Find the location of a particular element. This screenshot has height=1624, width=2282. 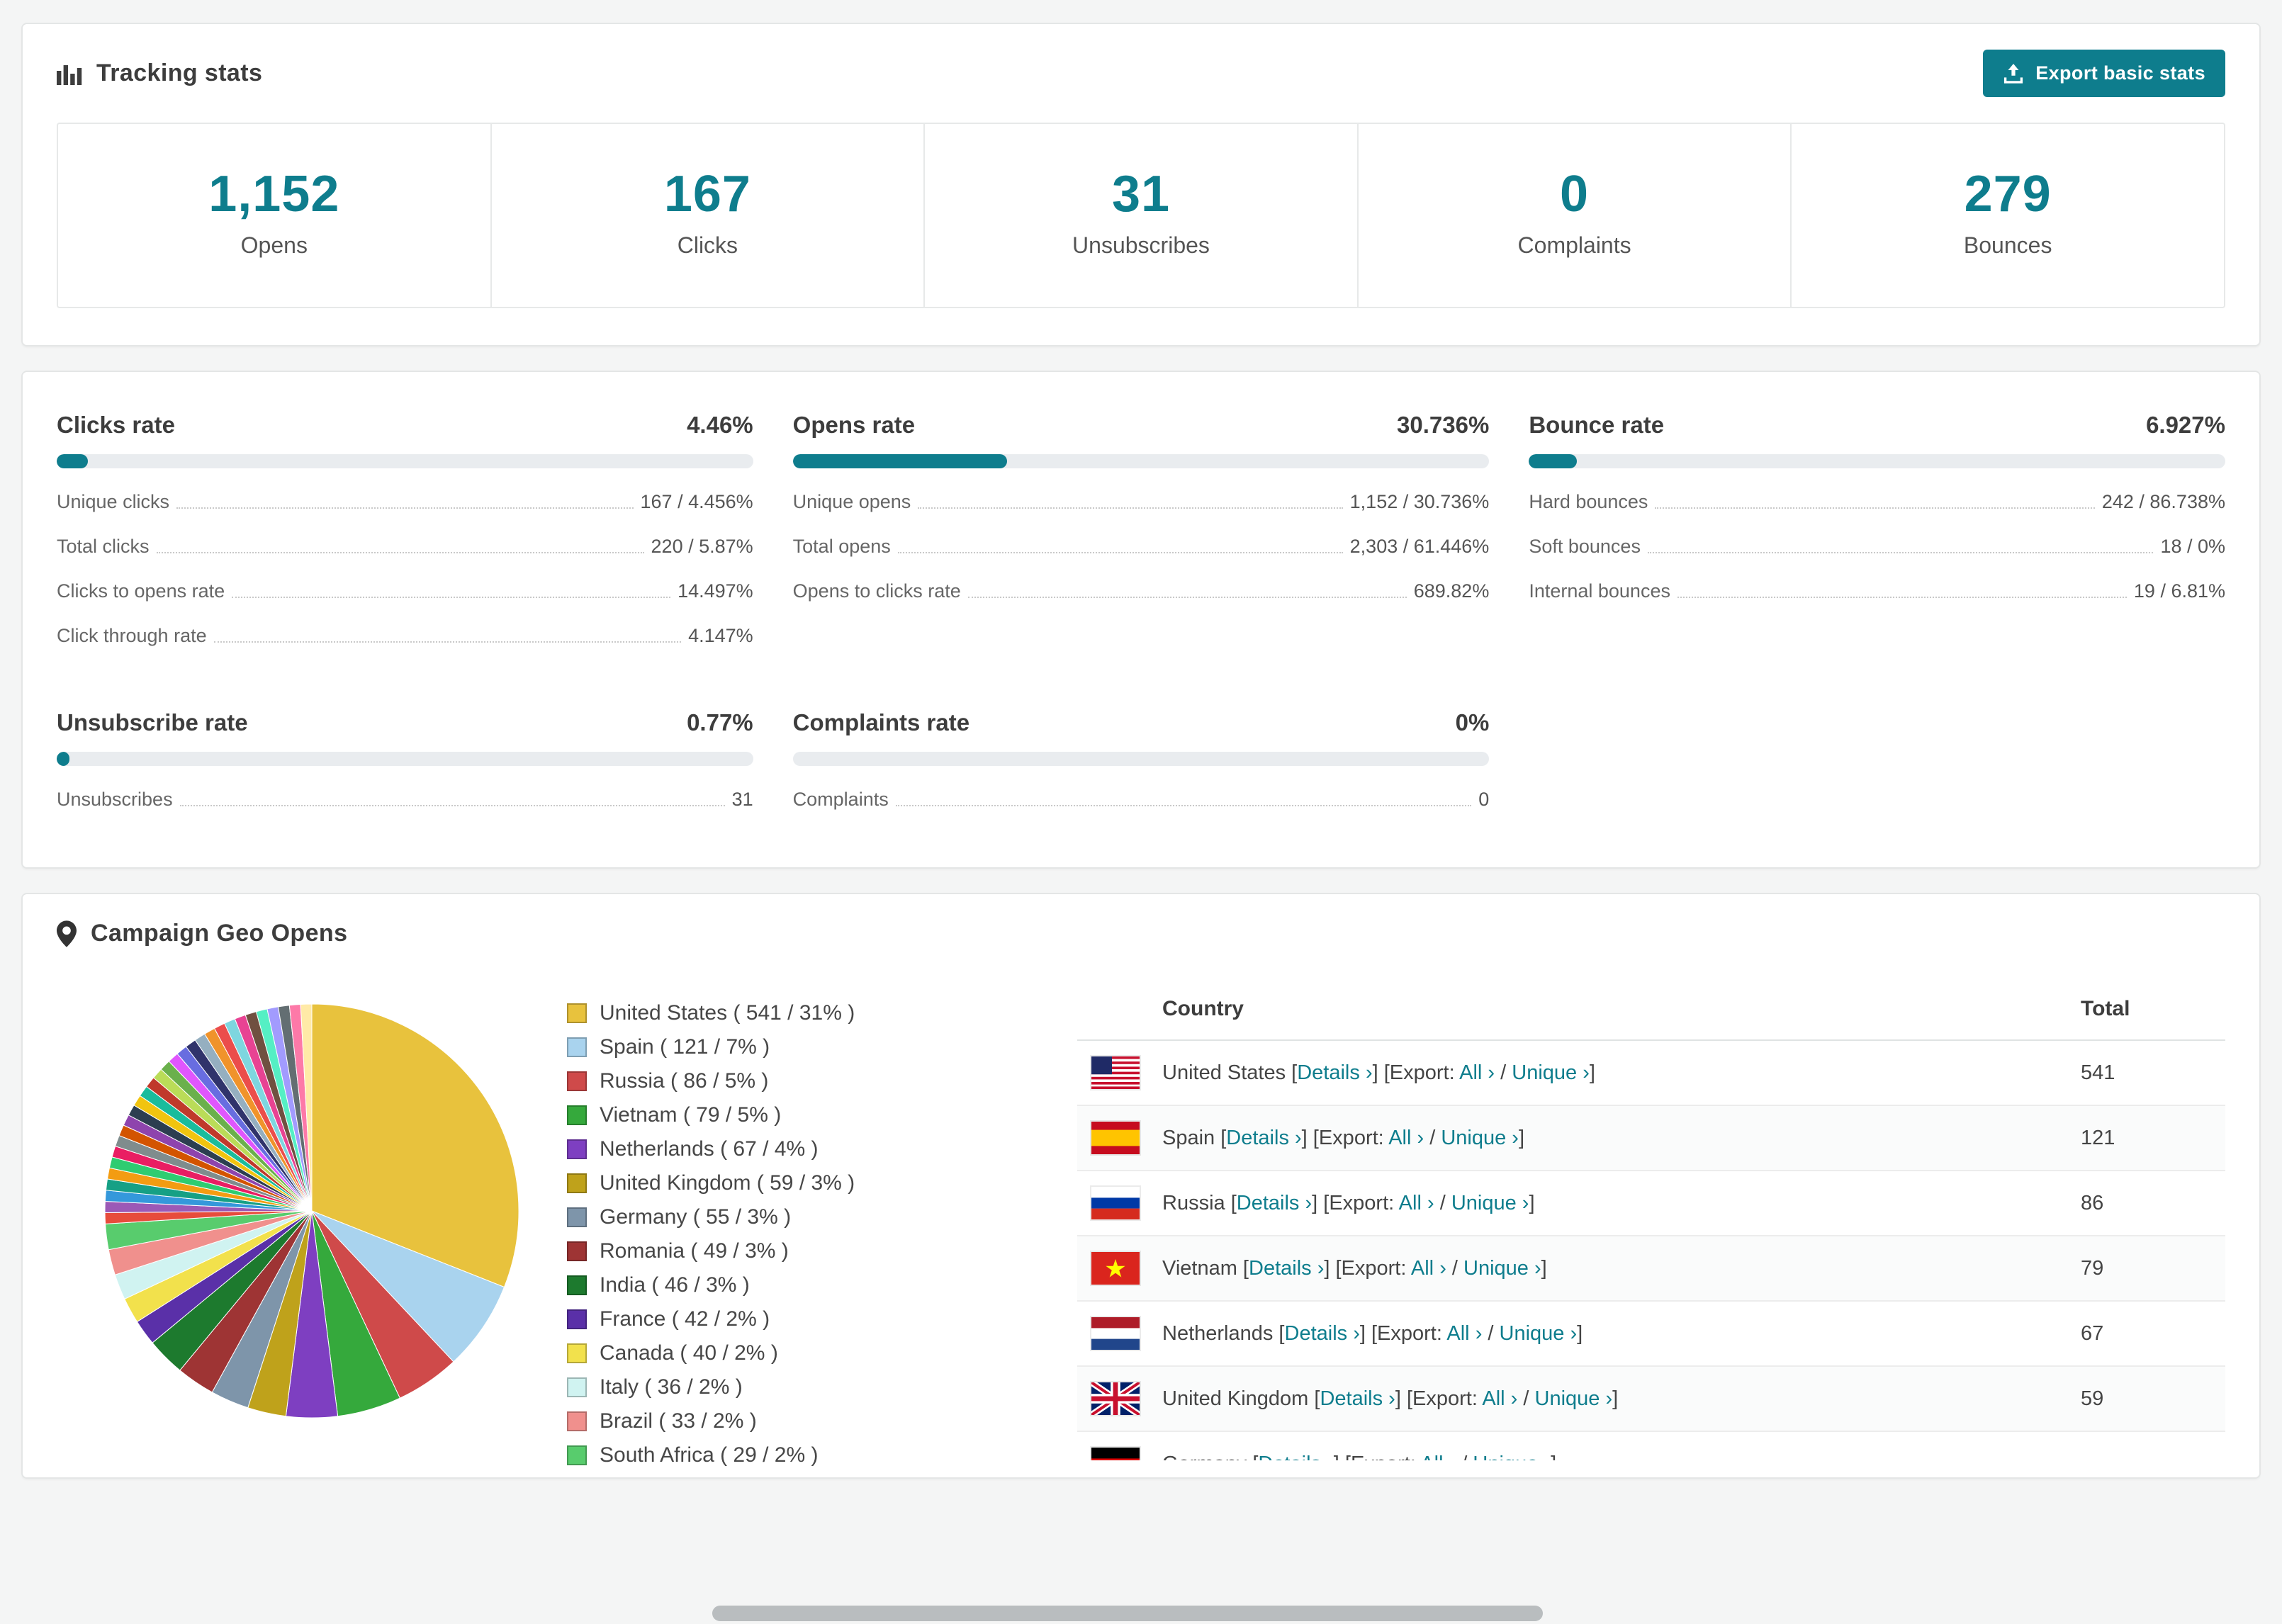

country-name: United Kingdom is located at coordinates (1236, 1398).